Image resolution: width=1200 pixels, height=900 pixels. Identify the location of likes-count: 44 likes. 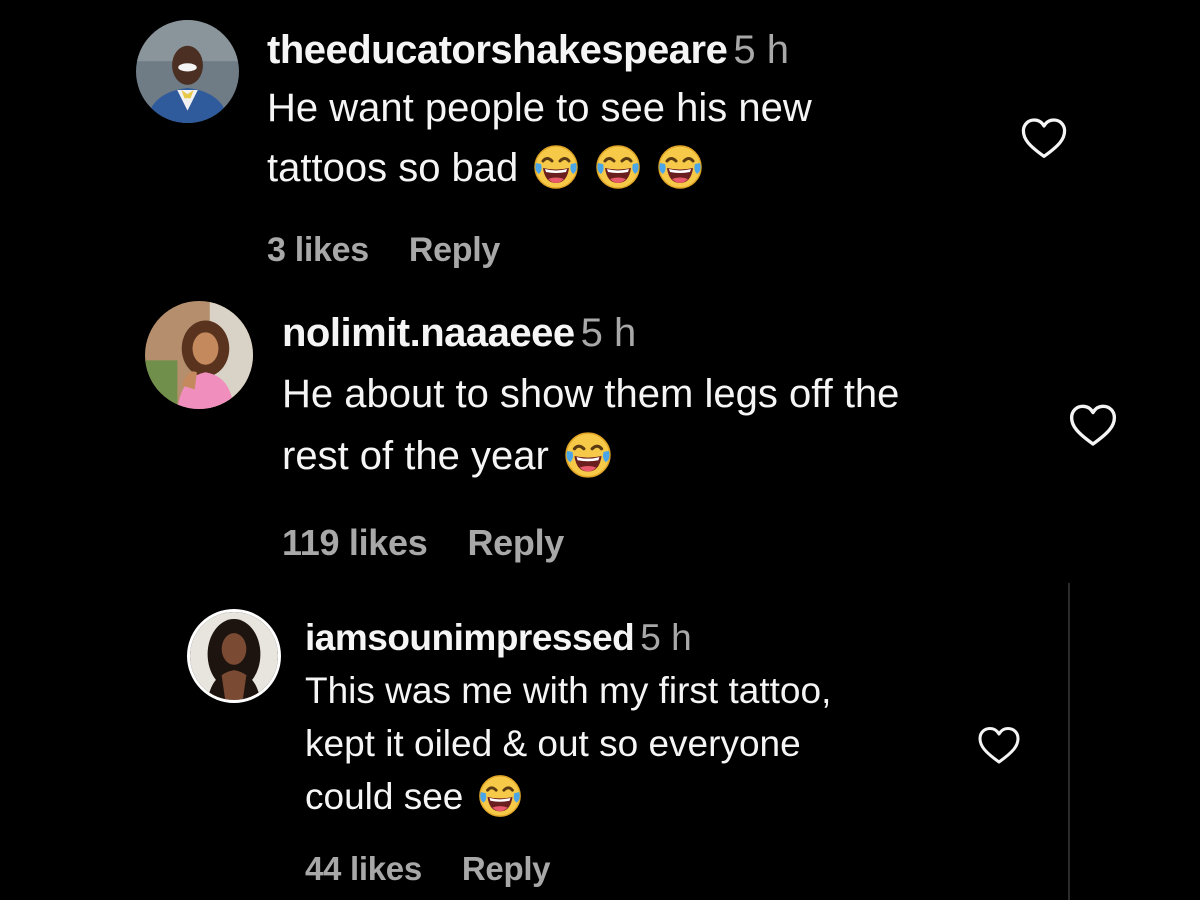
(363, 868).